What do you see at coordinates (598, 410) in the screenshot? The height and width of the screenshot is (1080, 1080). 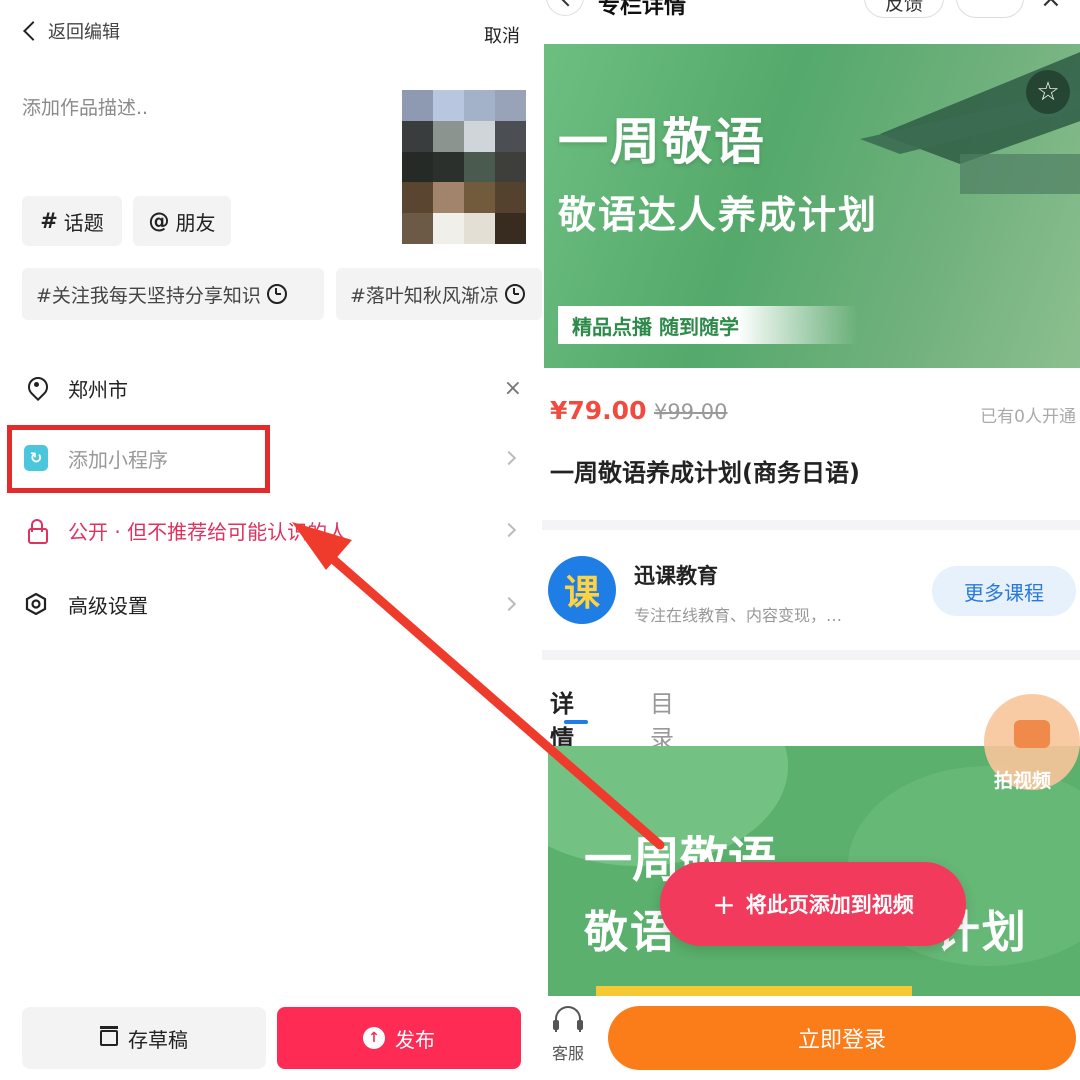 I see `current-price: ¥79.00` at bounding box center [598, 410].